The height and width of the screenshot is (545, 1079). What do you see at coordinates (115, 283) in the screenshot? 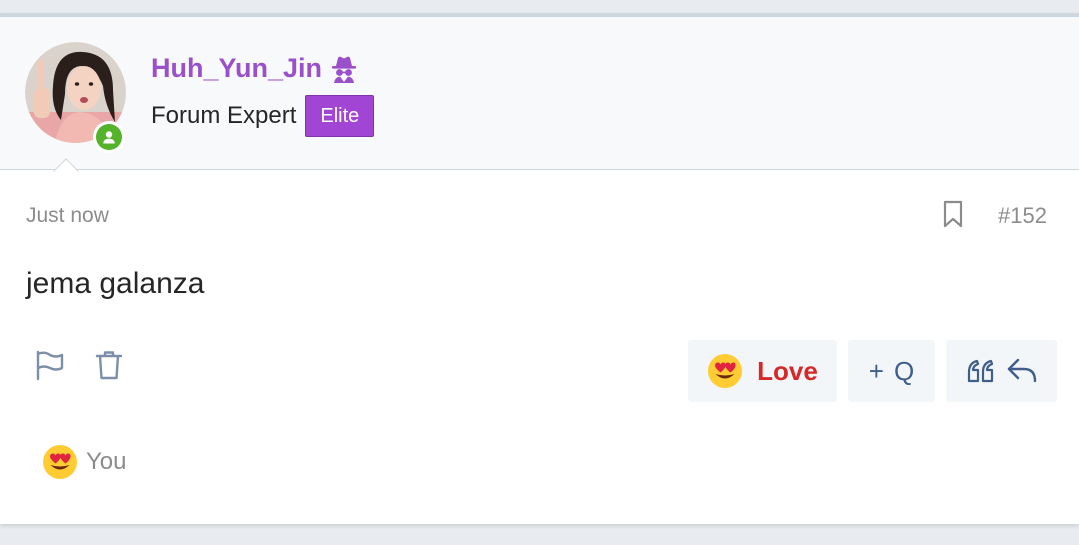
I see `post-message: jema galanza` at bounding box center [115, 283].